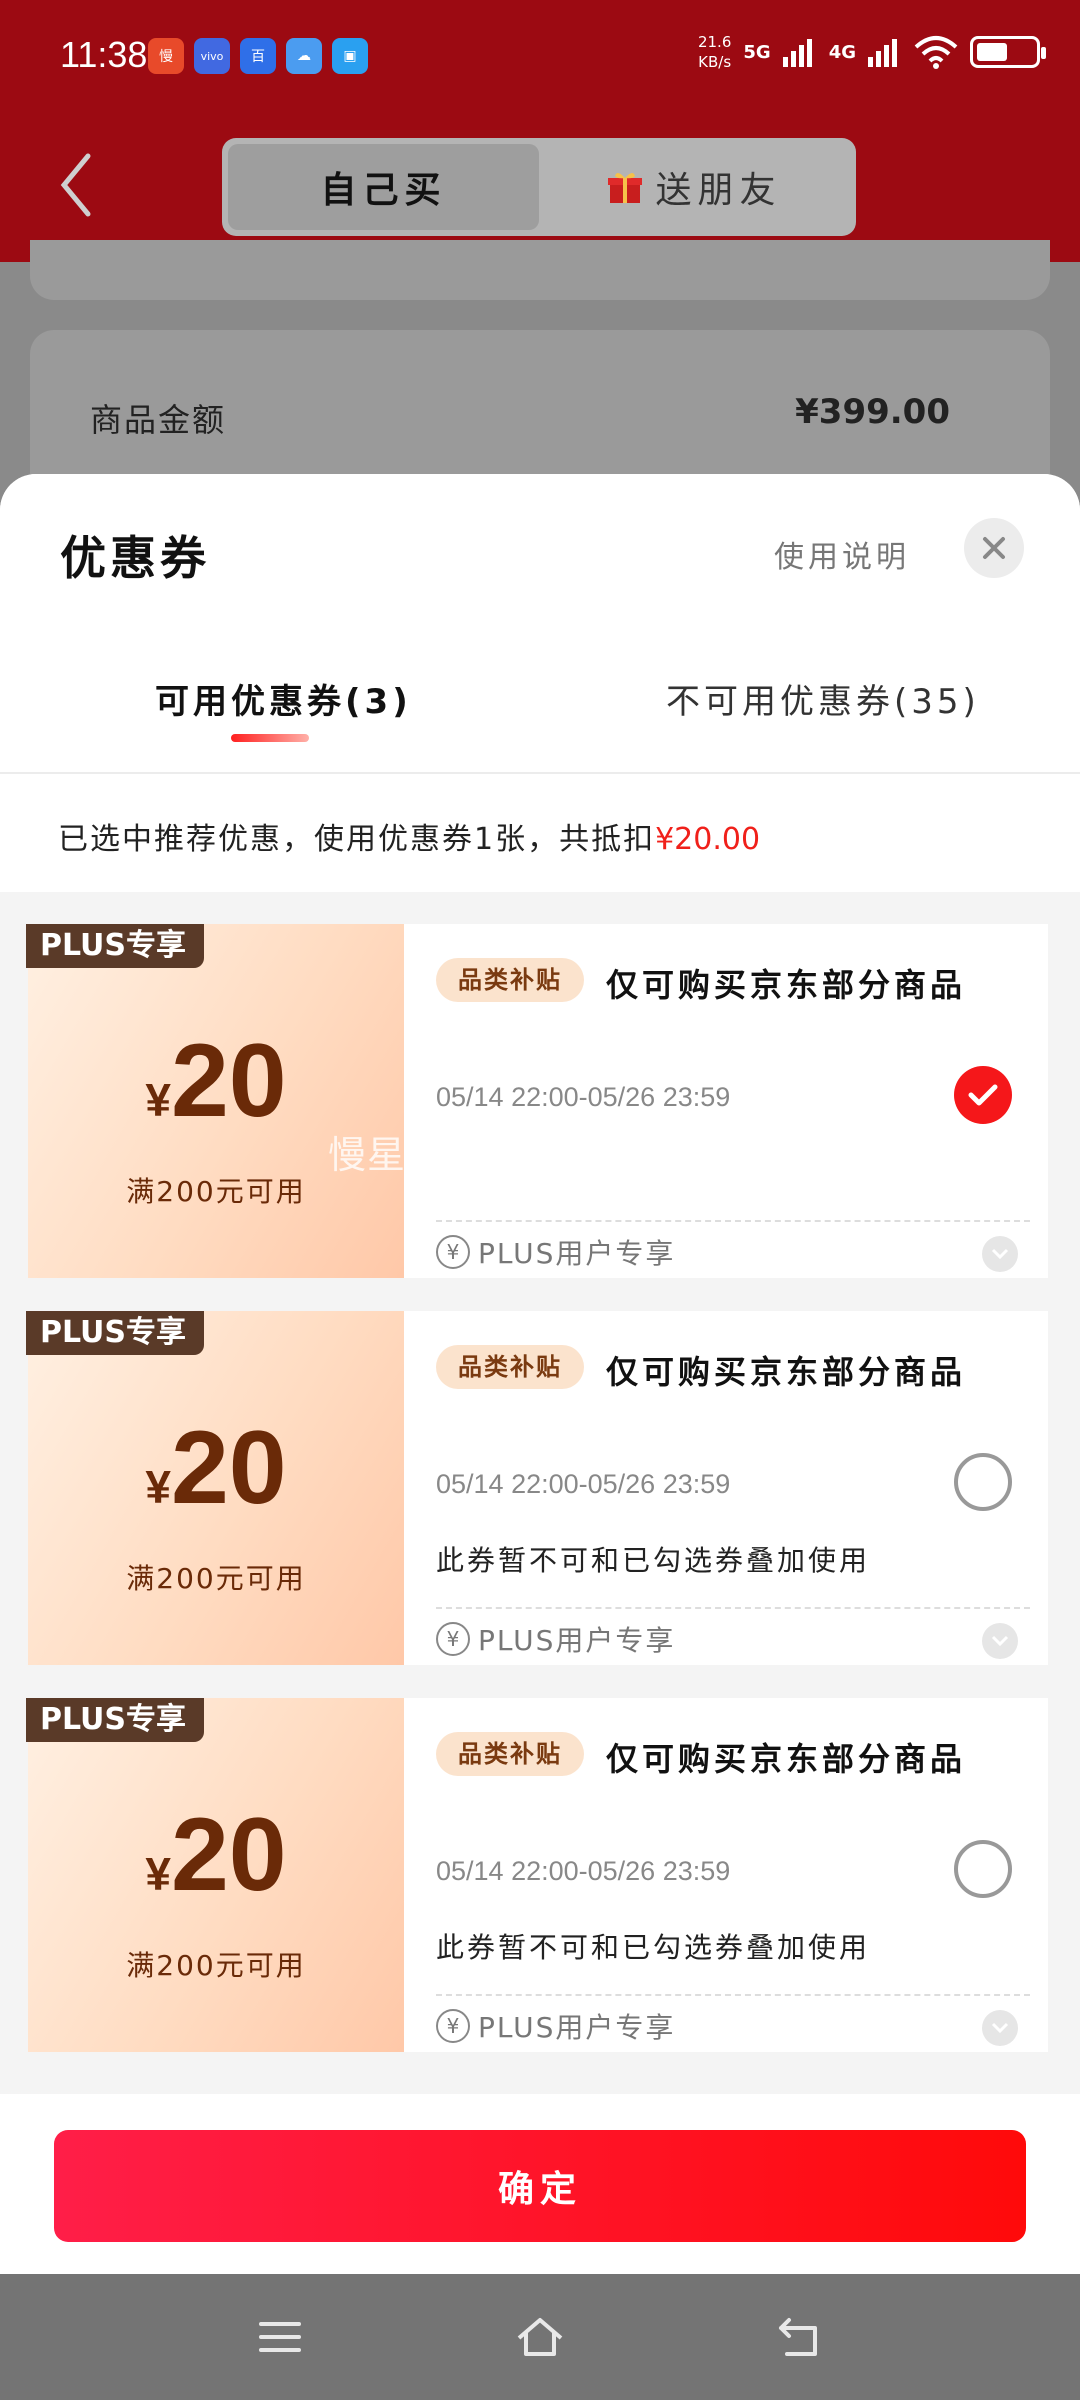  I want to click on check-icon, so click(983, 1095).